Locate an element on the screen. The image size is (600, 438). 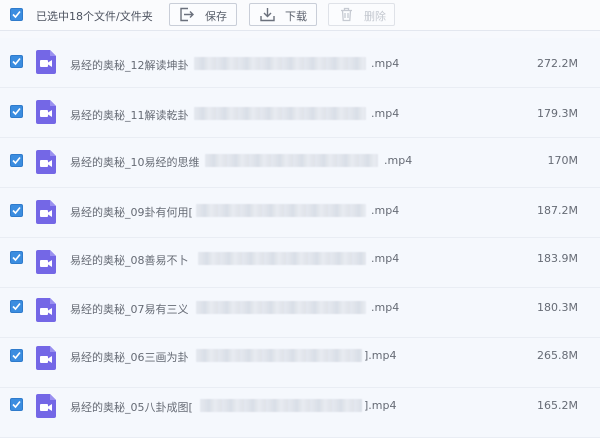
trash-icon is located at coordinates (346, 16).